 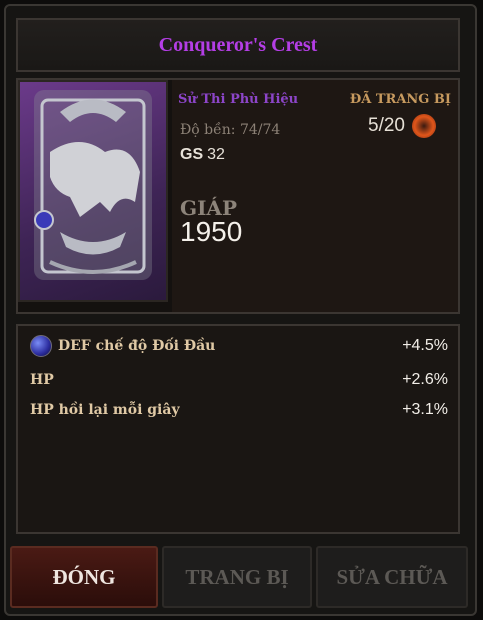 I want to click on gs-value: 32, so click(x=216, y=154).